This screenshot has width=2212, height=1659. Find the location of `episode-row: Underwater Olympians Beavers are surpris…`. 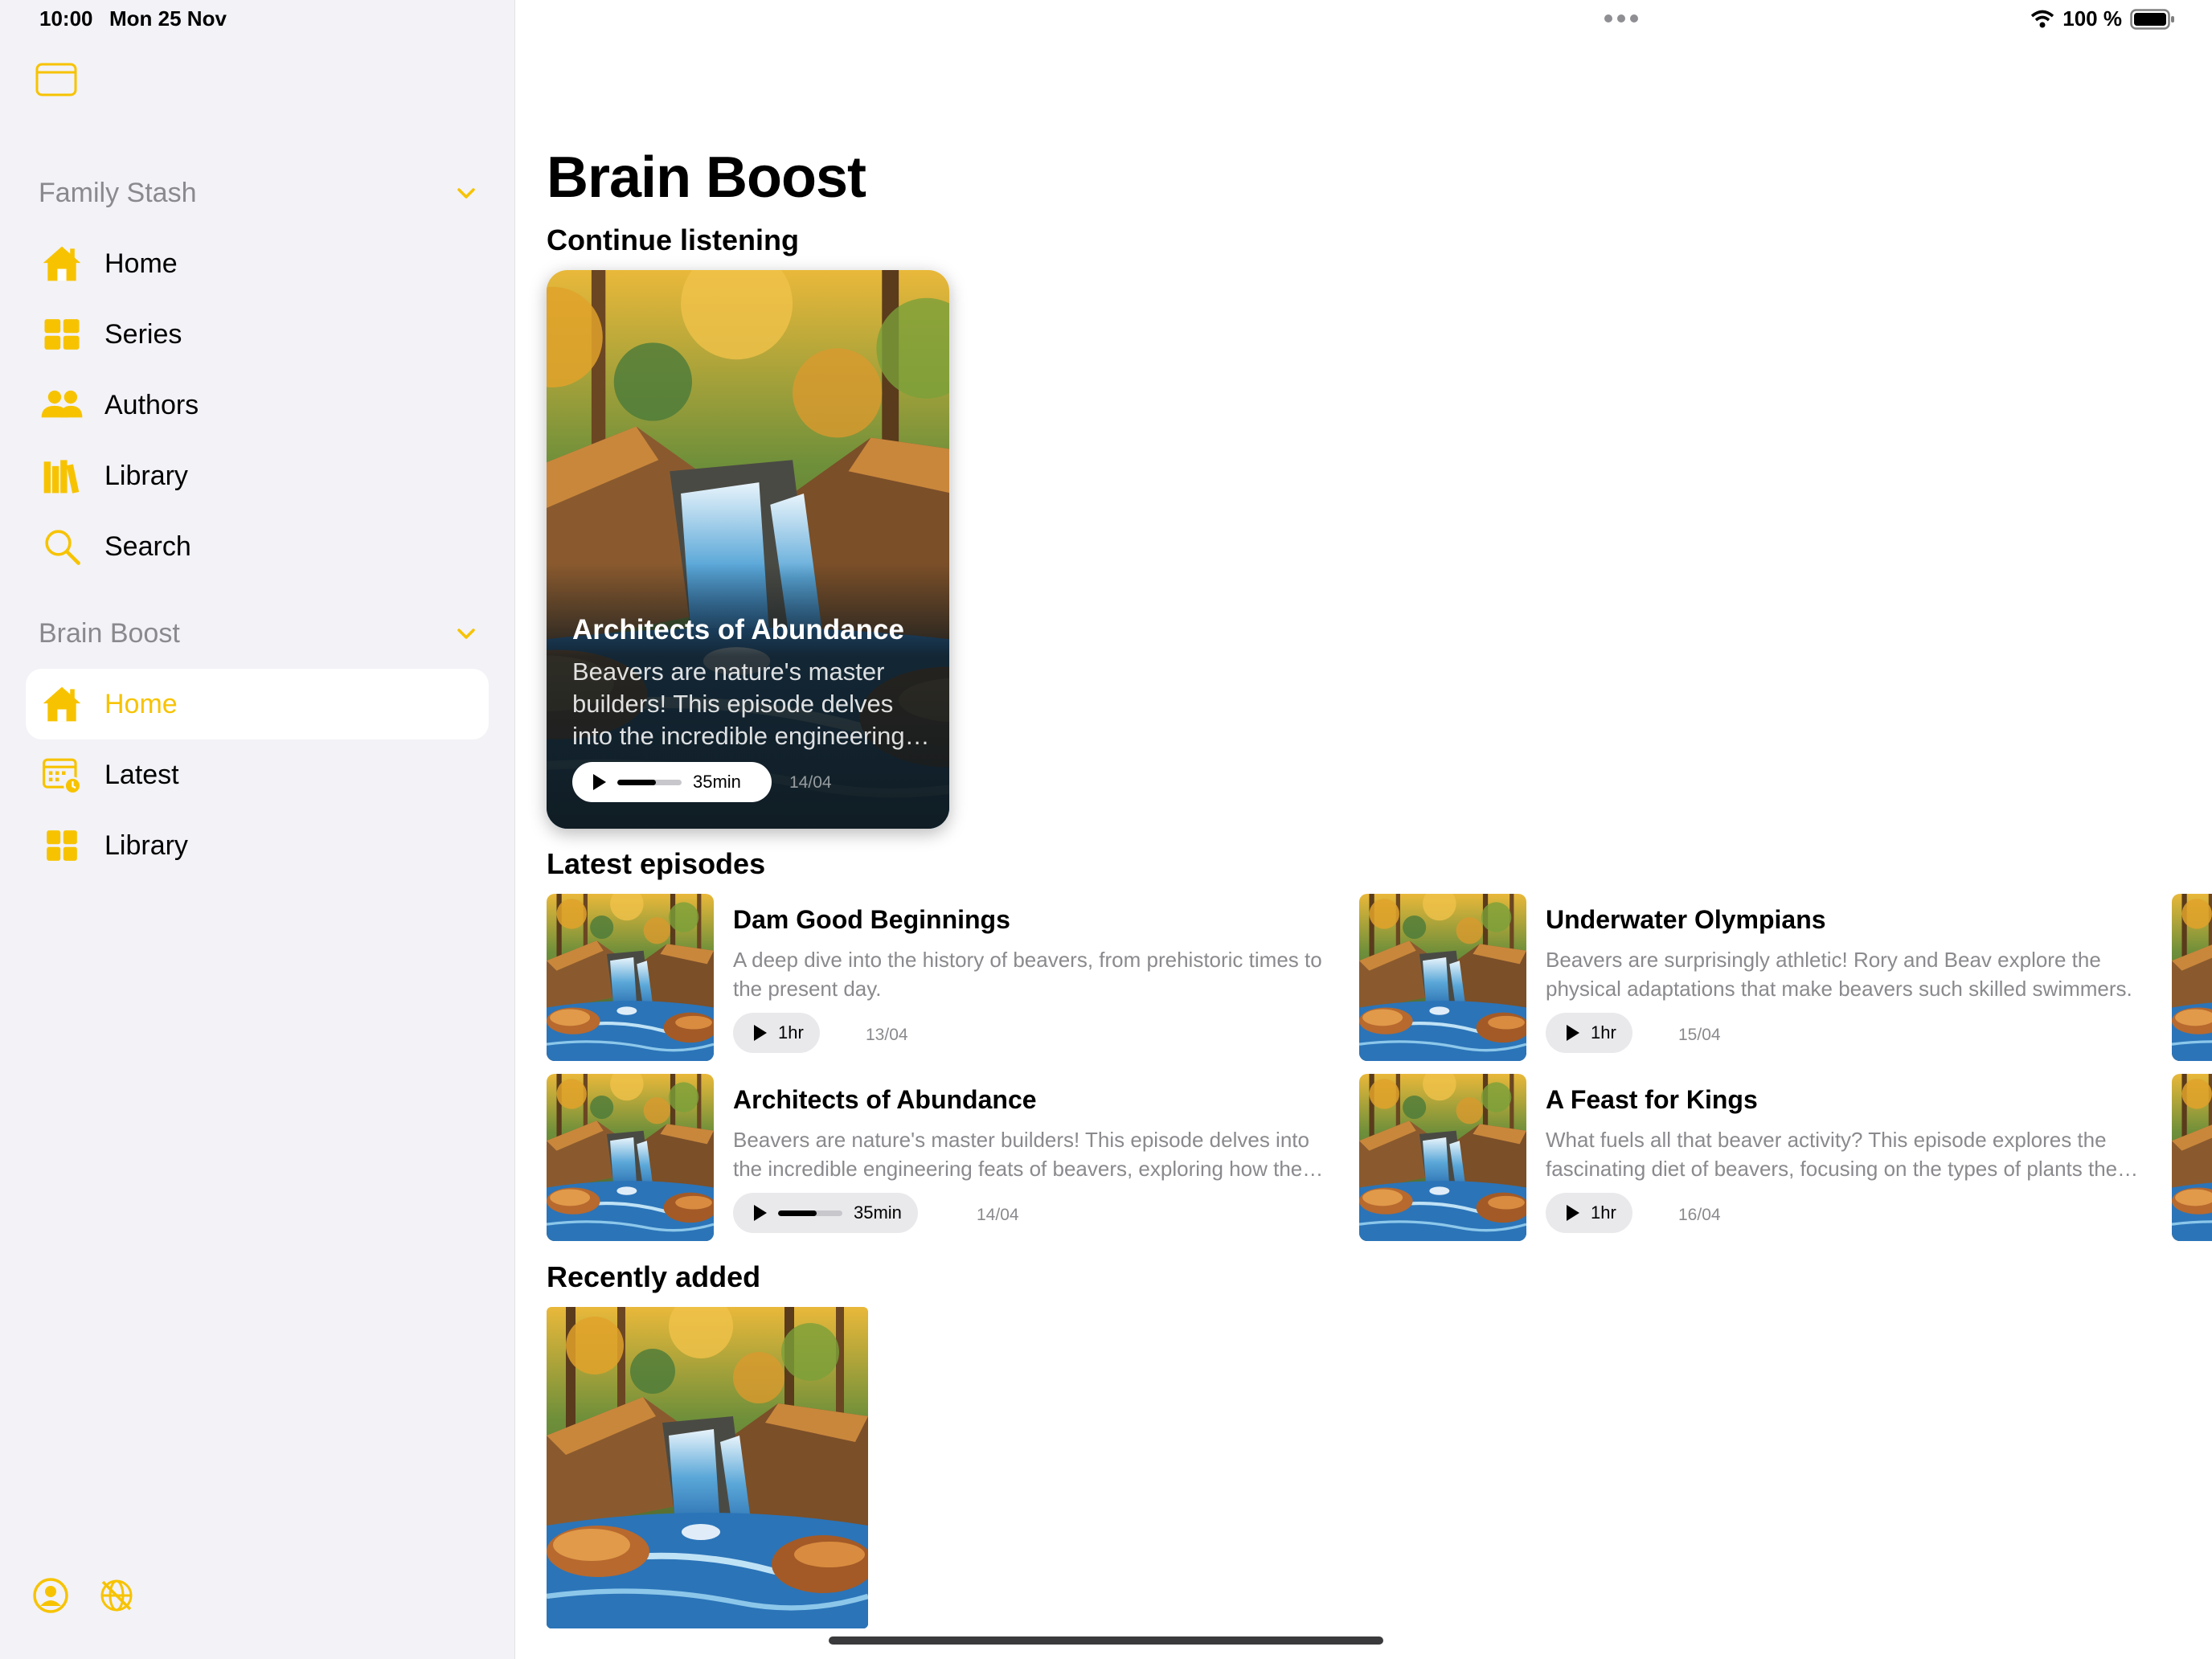

episode-row: Underwater Olympians Beavers are surpris… is located at coordinates (1761, 977).